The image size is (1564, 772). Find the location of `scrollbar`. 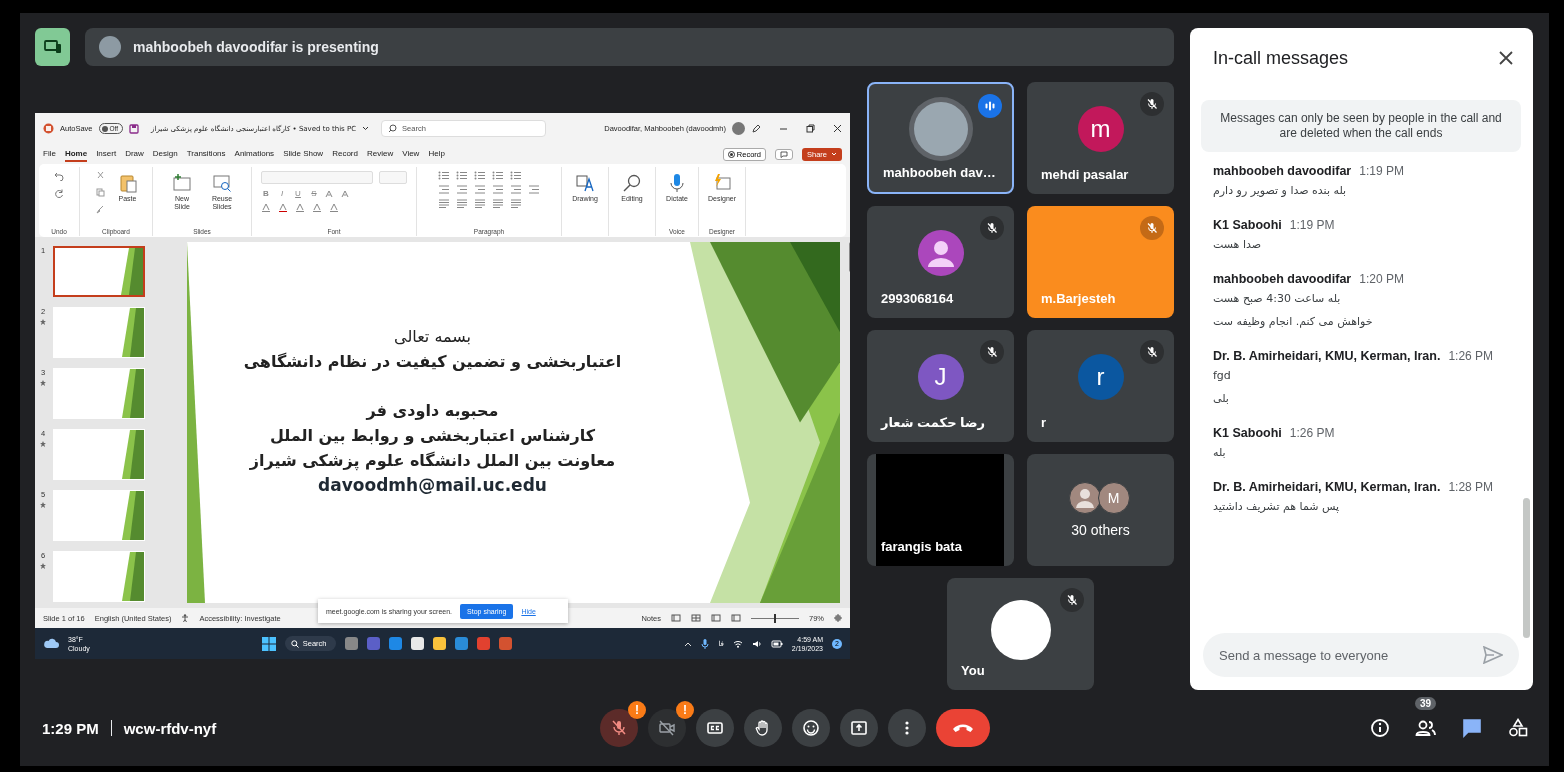

scrollbar is located at coordinates (1526, 568).